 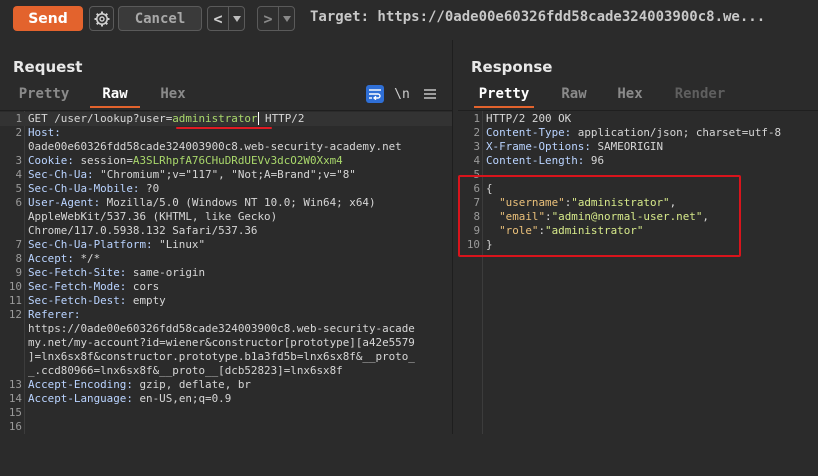 What do you see at coordinates (226, 413) in the screenshot?
I see `request-line: 15` at bounding box center [226, 413].